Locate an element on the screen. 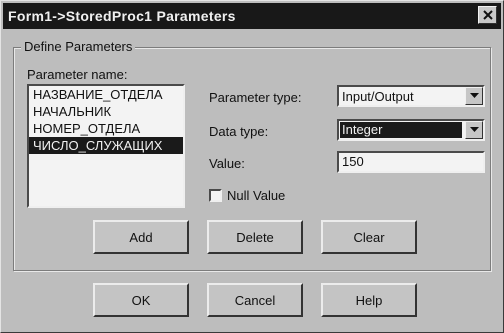 The height and width of the screenshot is (333, 504). parameter-type-dropdown-button is located at coordinates (474, 96).